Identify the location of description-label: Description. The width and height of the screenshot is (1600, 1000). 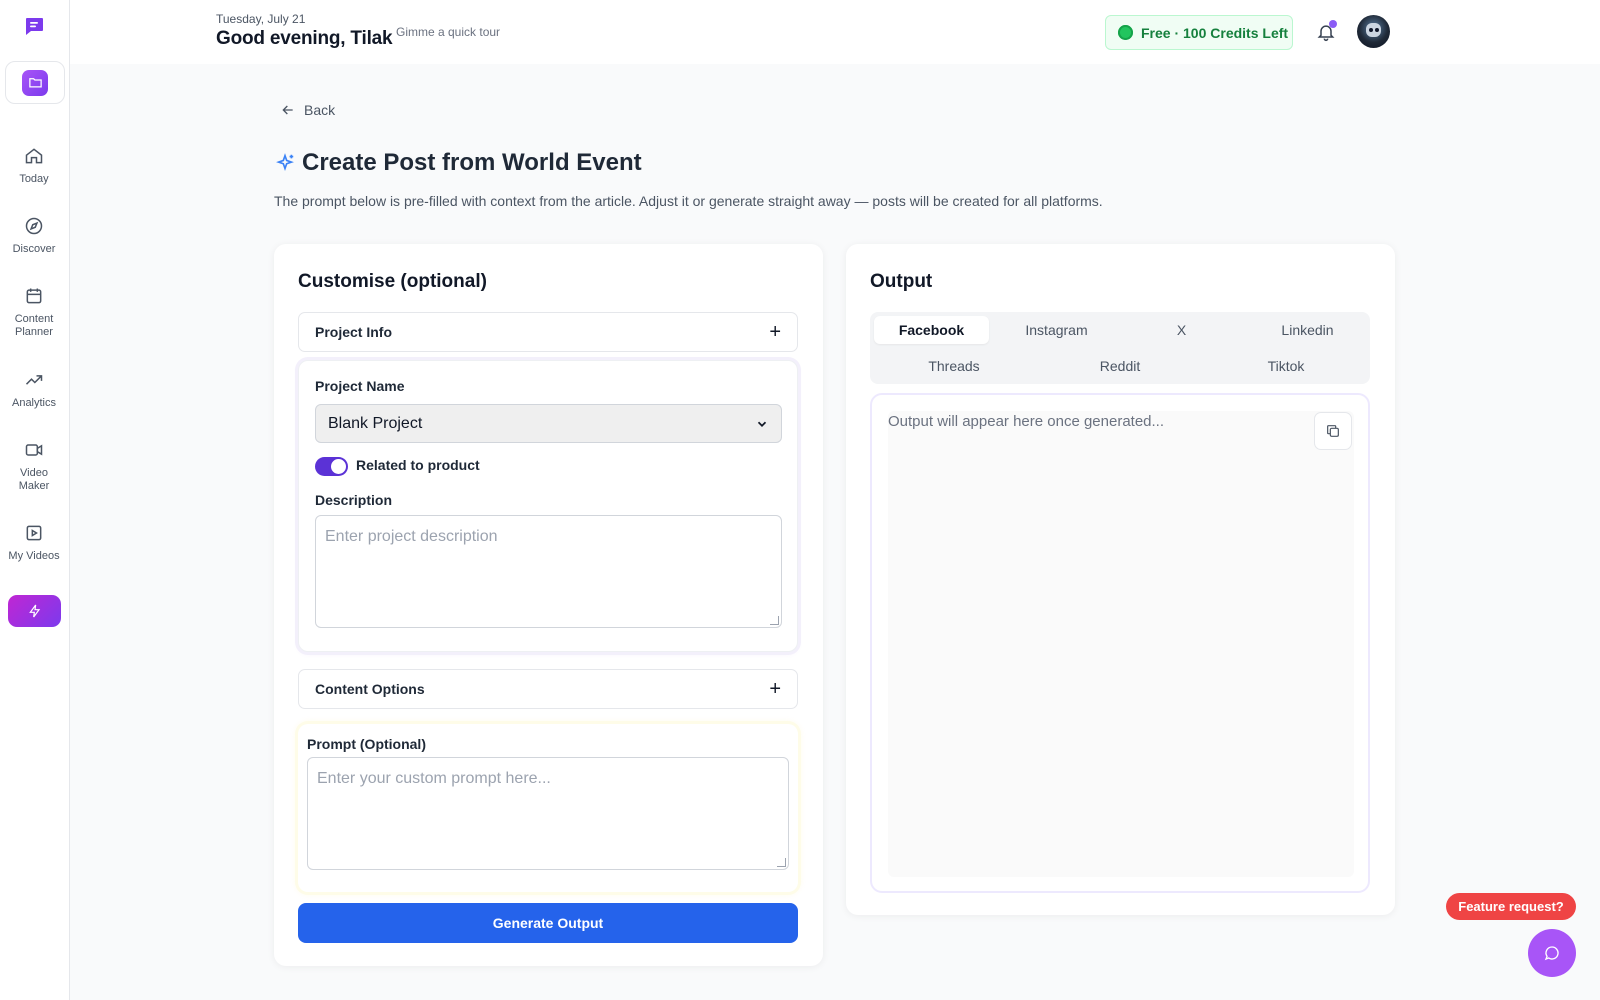
(354, 500).